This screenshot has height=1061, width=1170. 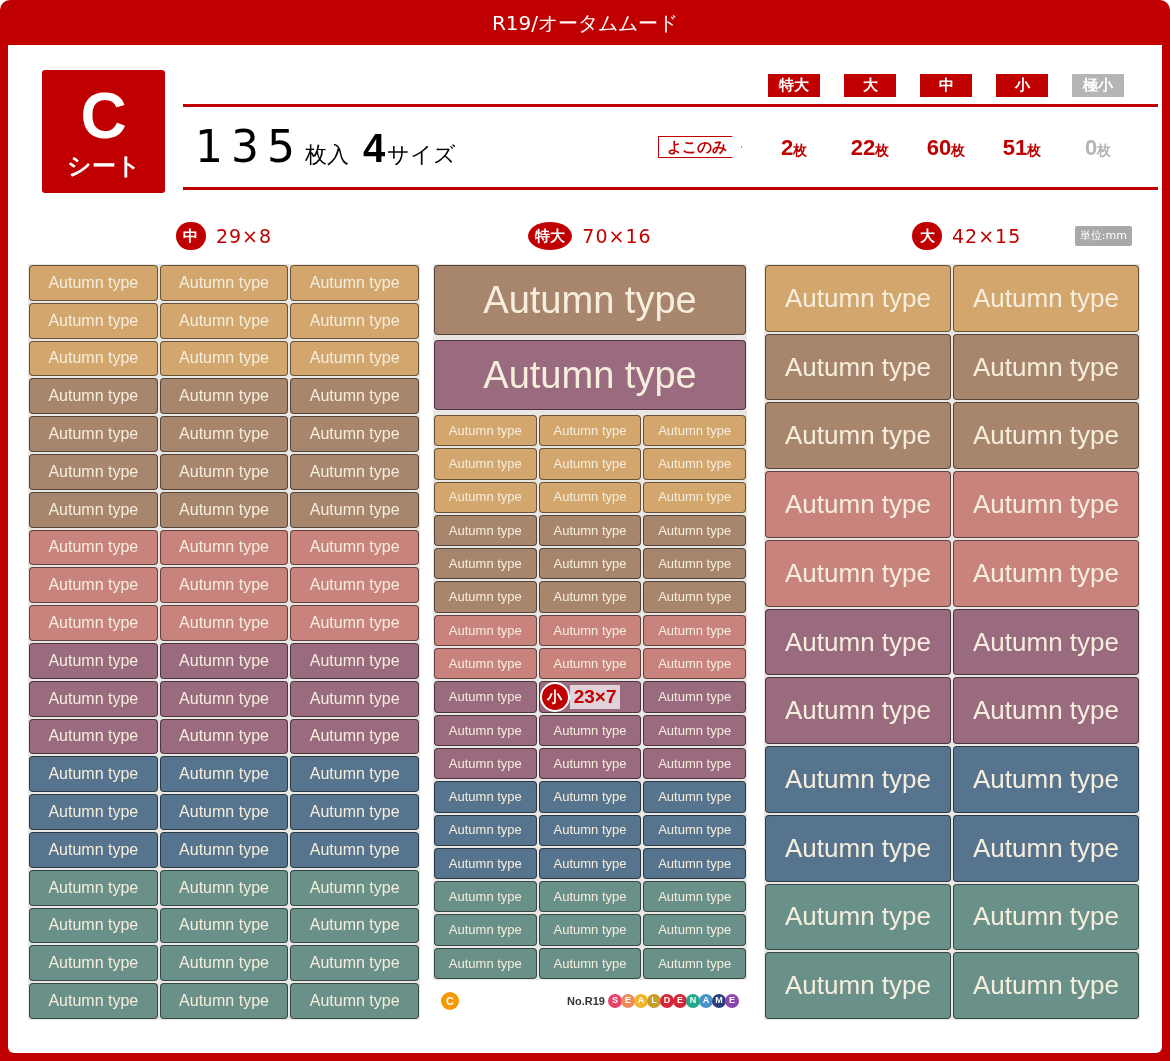 What do you see at coordinates (244, 236) in the screenshot?
I see `size-dimensions: 29×8` at bounding box center [244, 236].